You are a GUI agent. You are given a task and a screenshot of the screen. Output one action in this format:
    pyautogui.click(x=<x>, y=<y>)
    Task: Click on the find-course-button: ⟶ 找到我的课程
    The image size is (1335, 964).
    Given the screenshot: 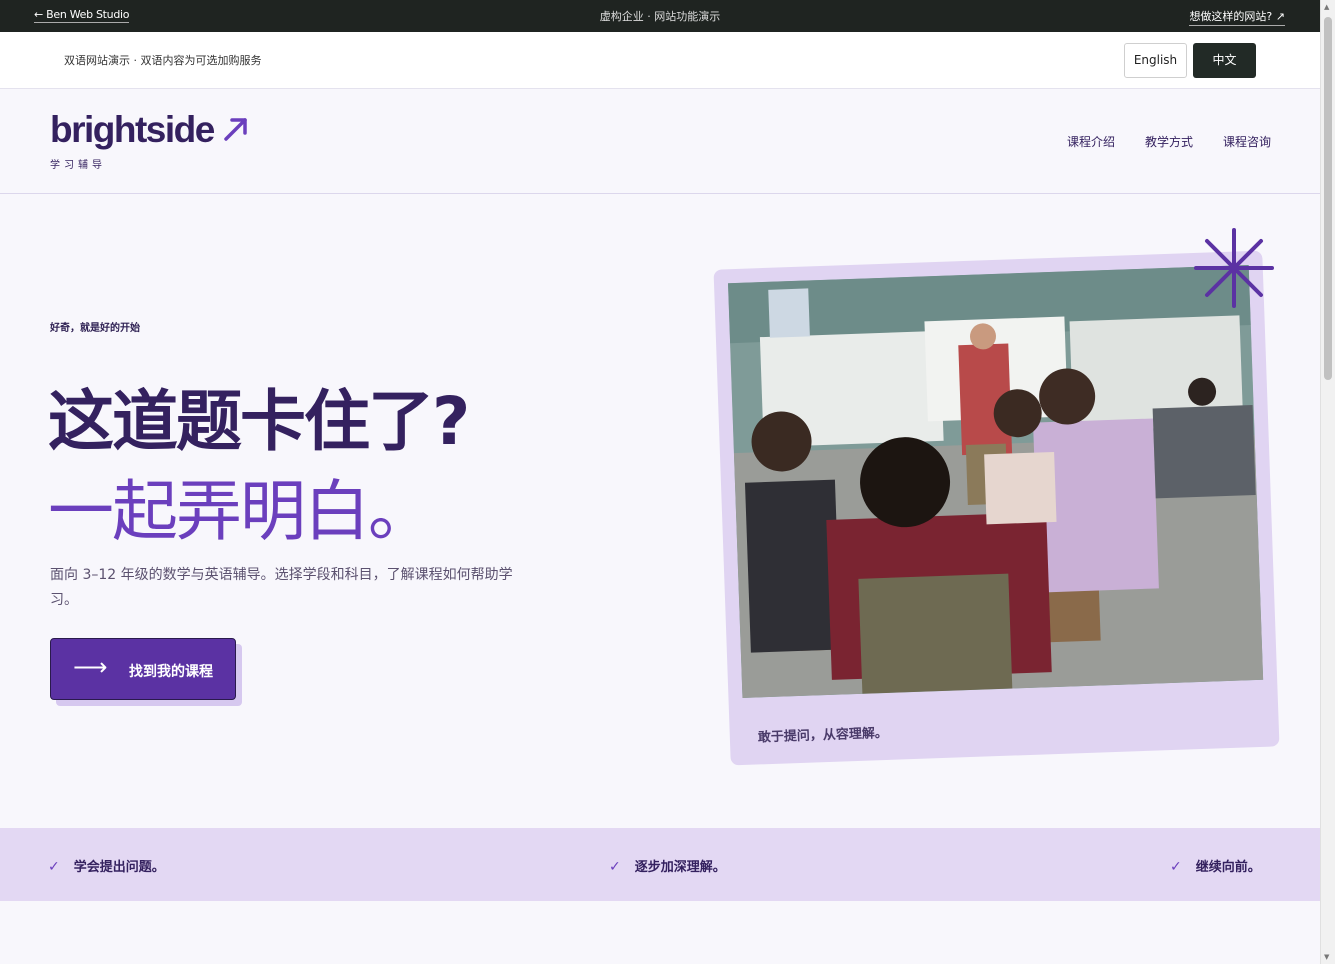 What is the action you would take?
    pyautogui.click(x=143, y=669)
    